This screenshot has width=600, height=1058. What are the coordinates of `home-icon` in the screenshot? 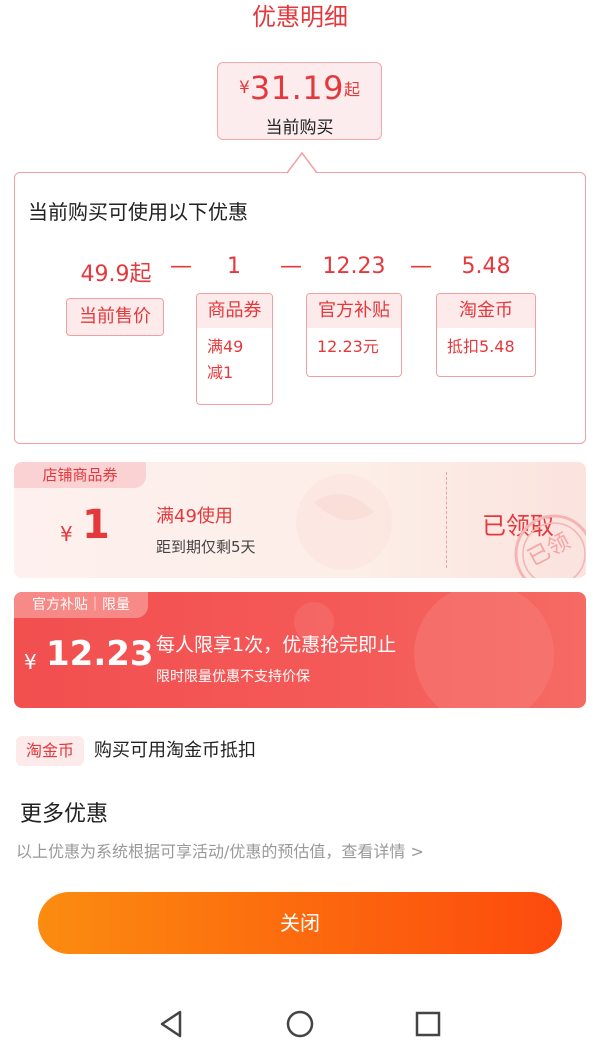 It's located at (300, 1024).